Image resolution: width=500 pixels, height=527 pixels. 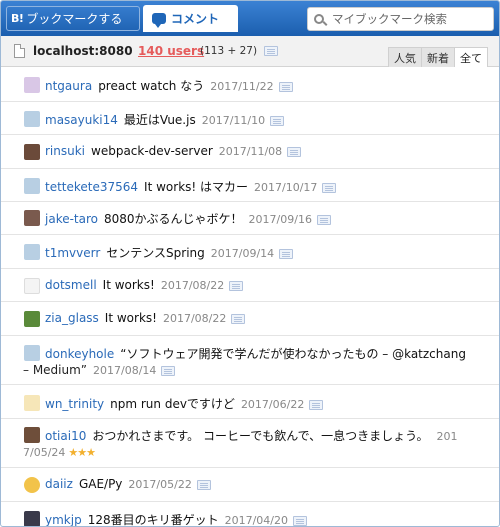 I want to click on username-link: wn_trinity, so click(x=74, y=404).